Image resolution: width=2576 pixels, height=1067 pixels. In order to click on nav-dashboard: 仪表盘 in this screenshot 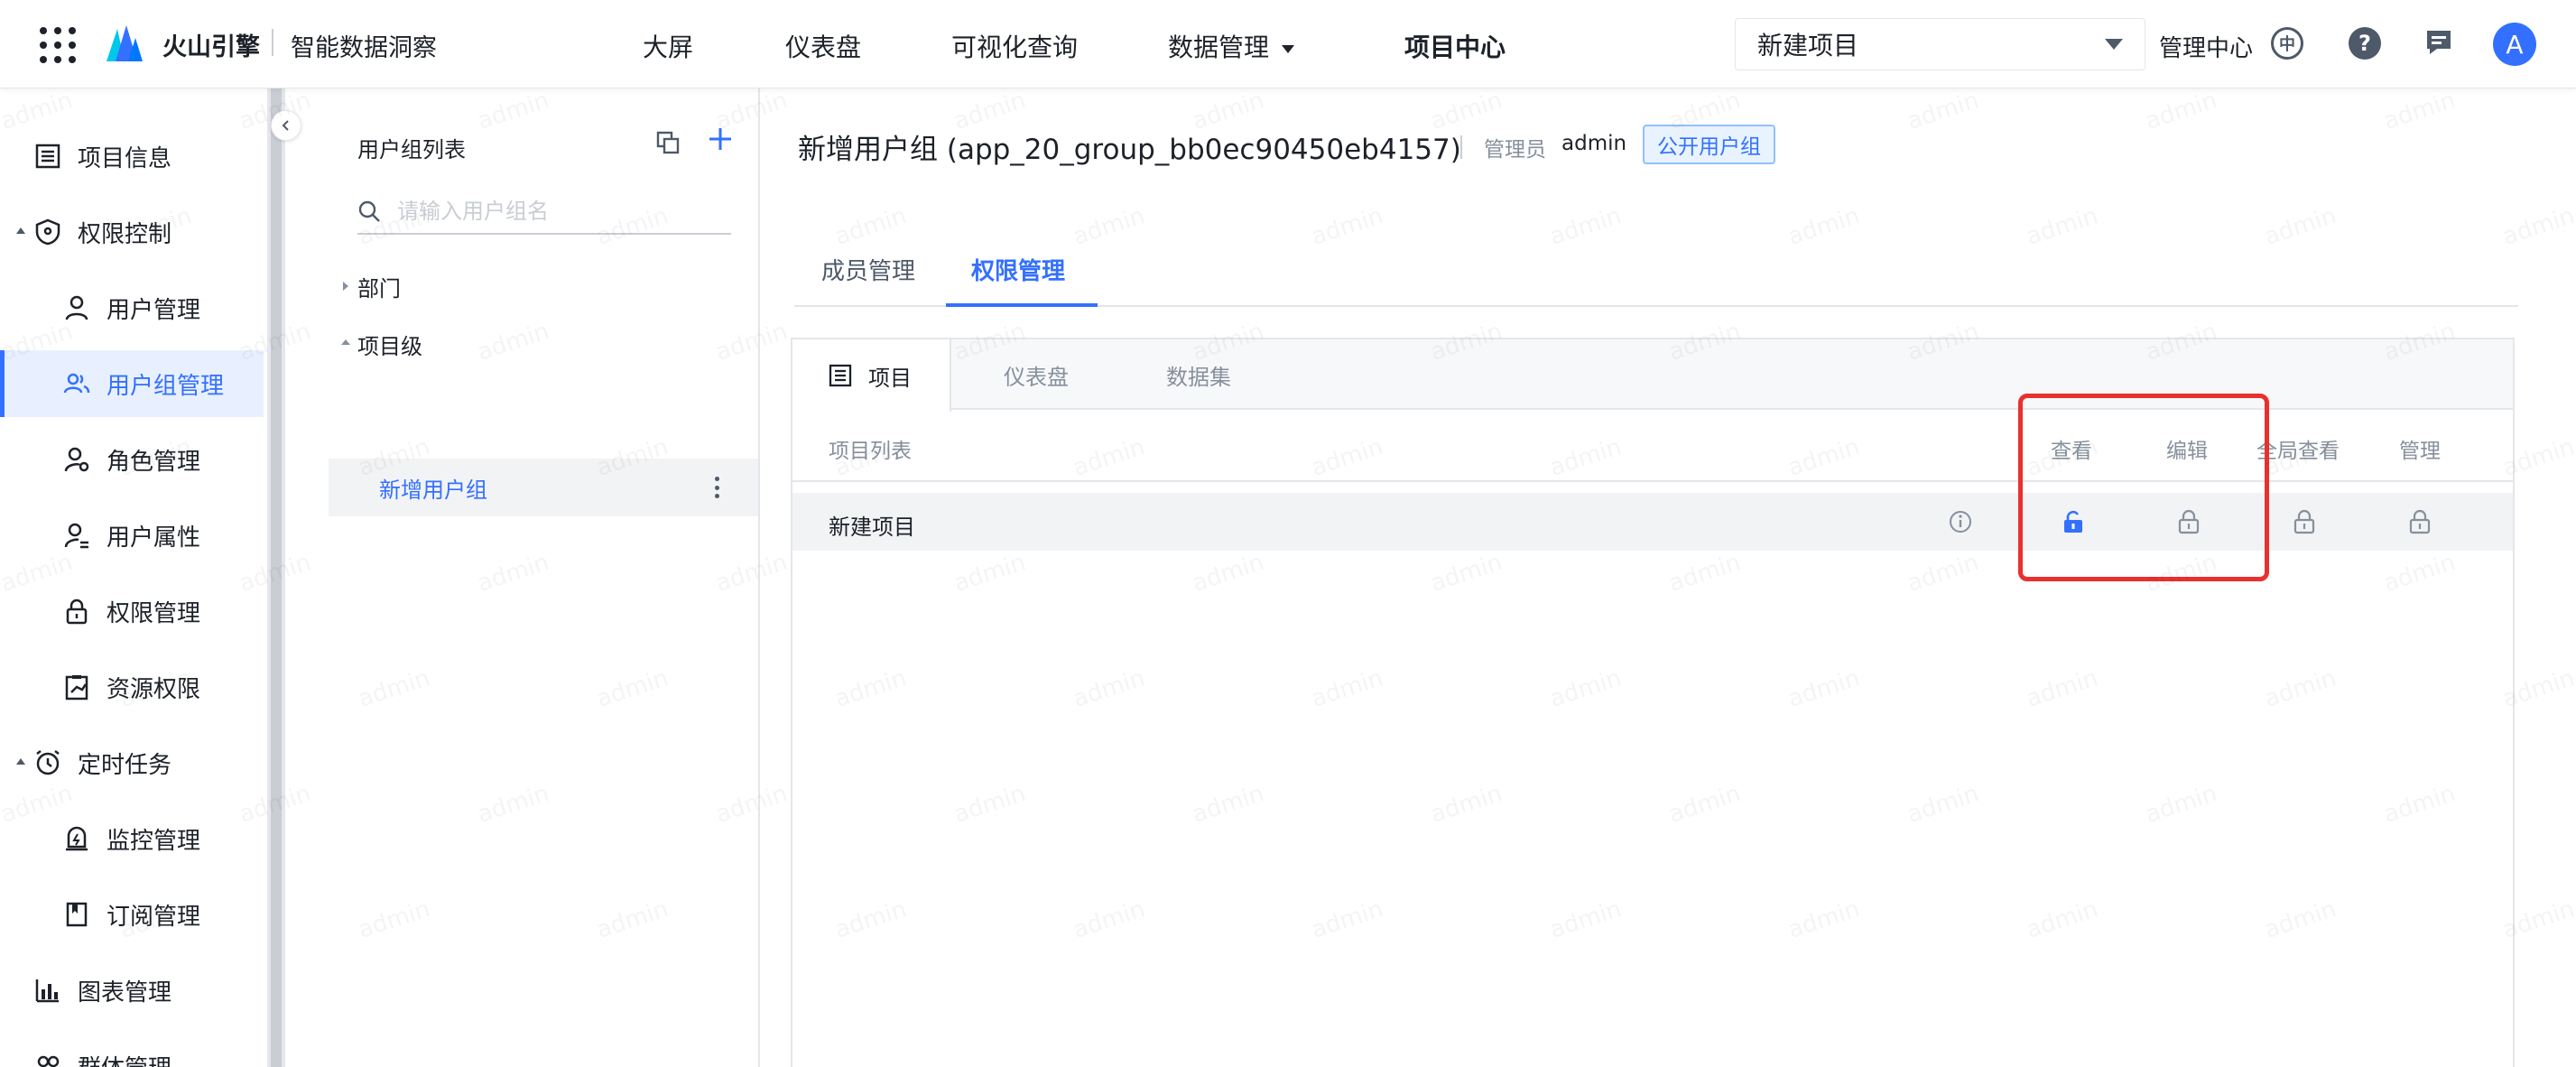, I will do `click(823, 46)`.